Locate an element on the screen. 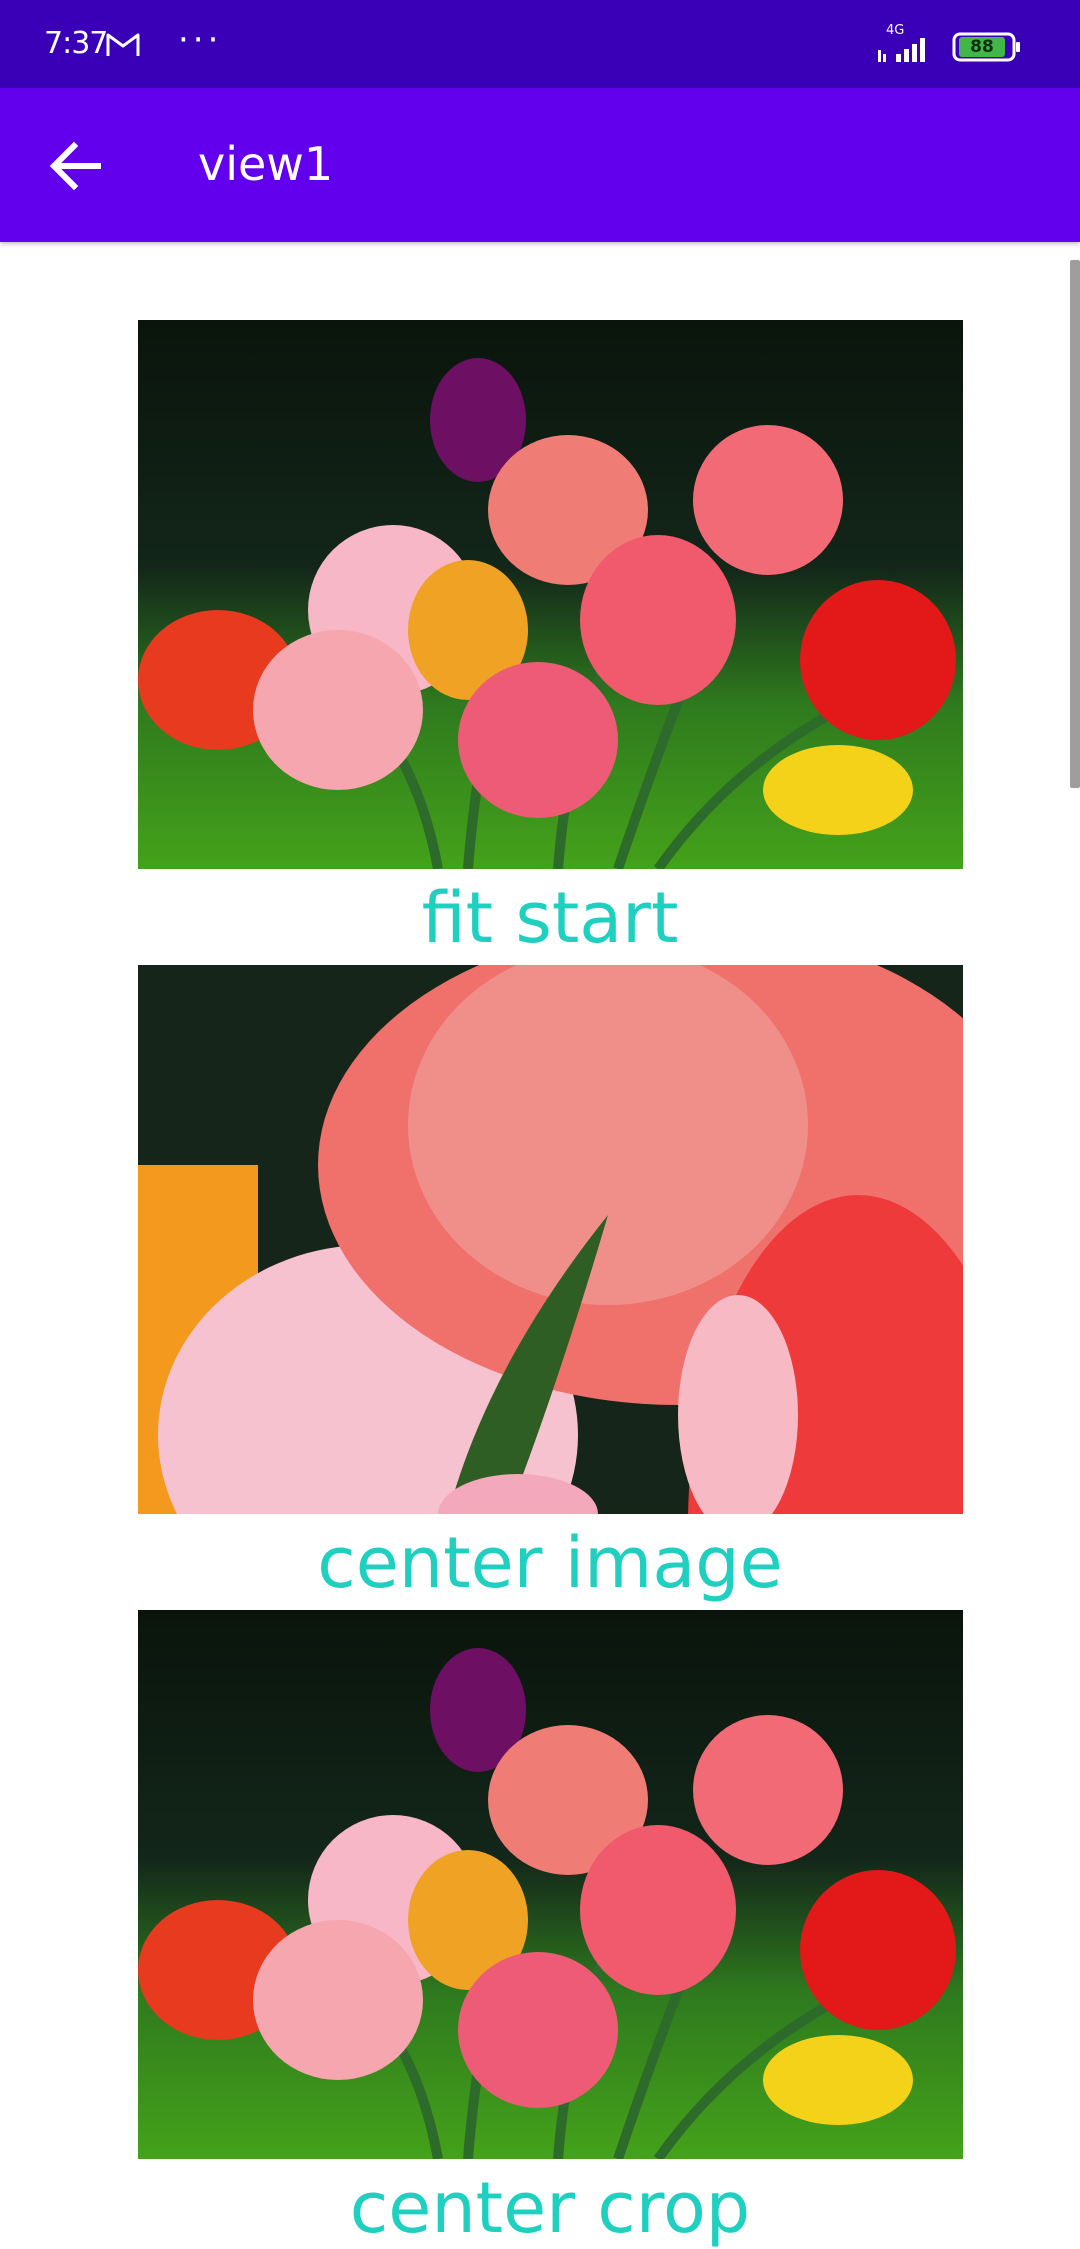 This screenshot has width=1080, height=2249. caption-fit-start: fit start is located at coordinates (550, 918).